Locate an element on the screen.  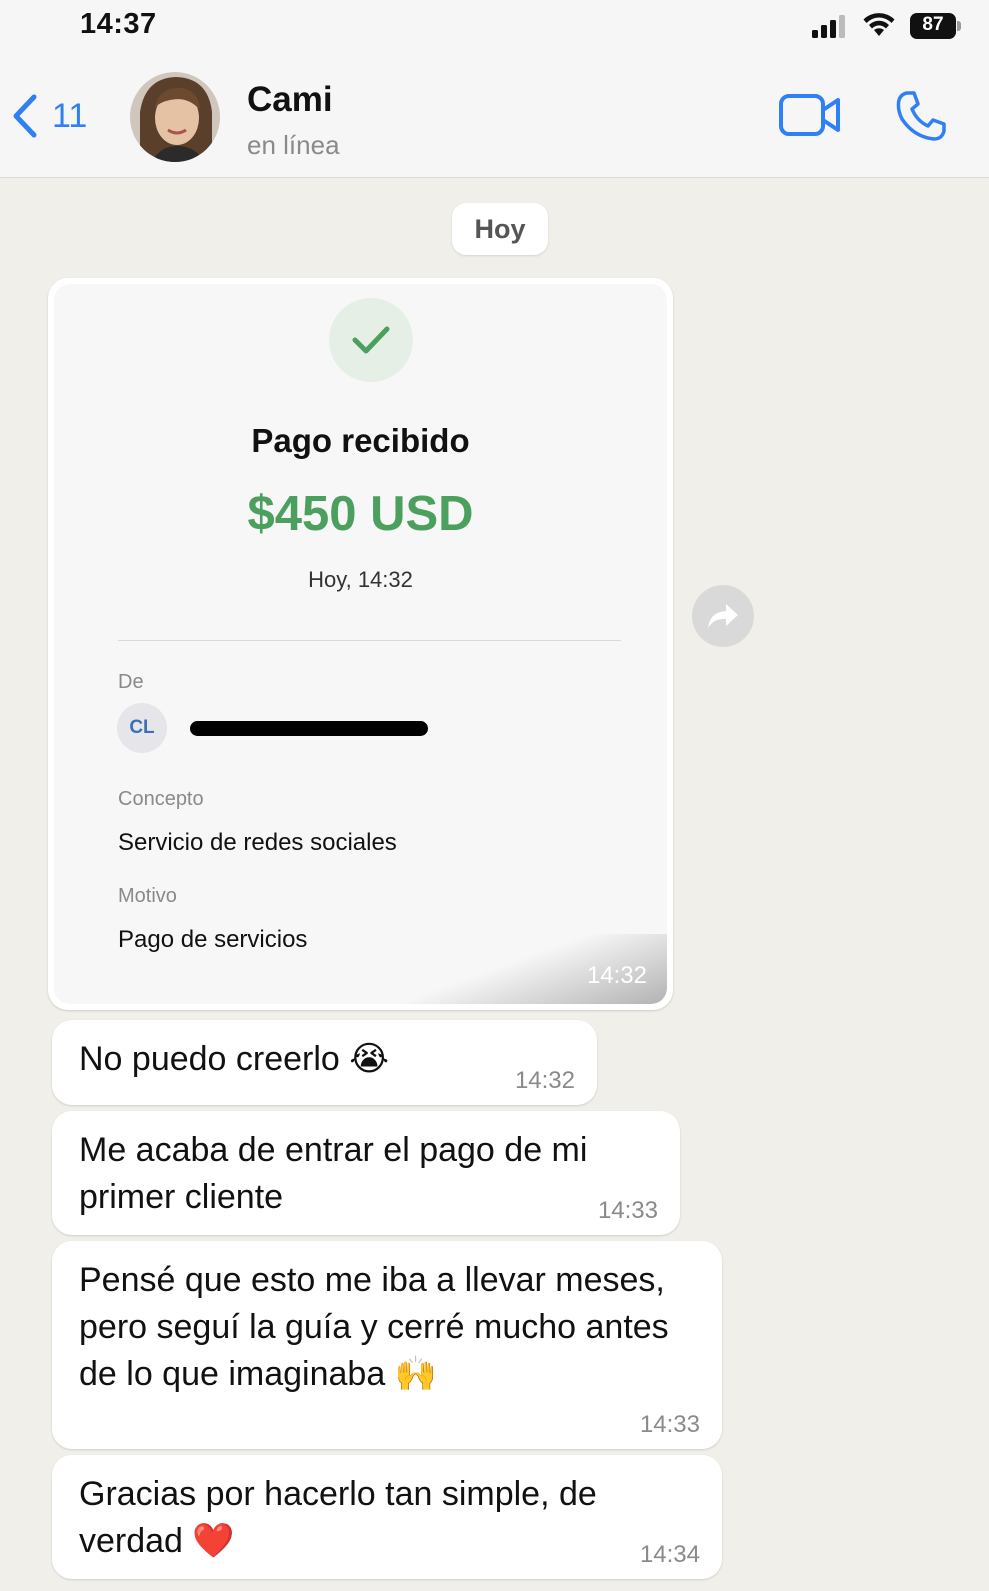
chat-header: 11 Cami en línea is located at coordinates (494, 115).